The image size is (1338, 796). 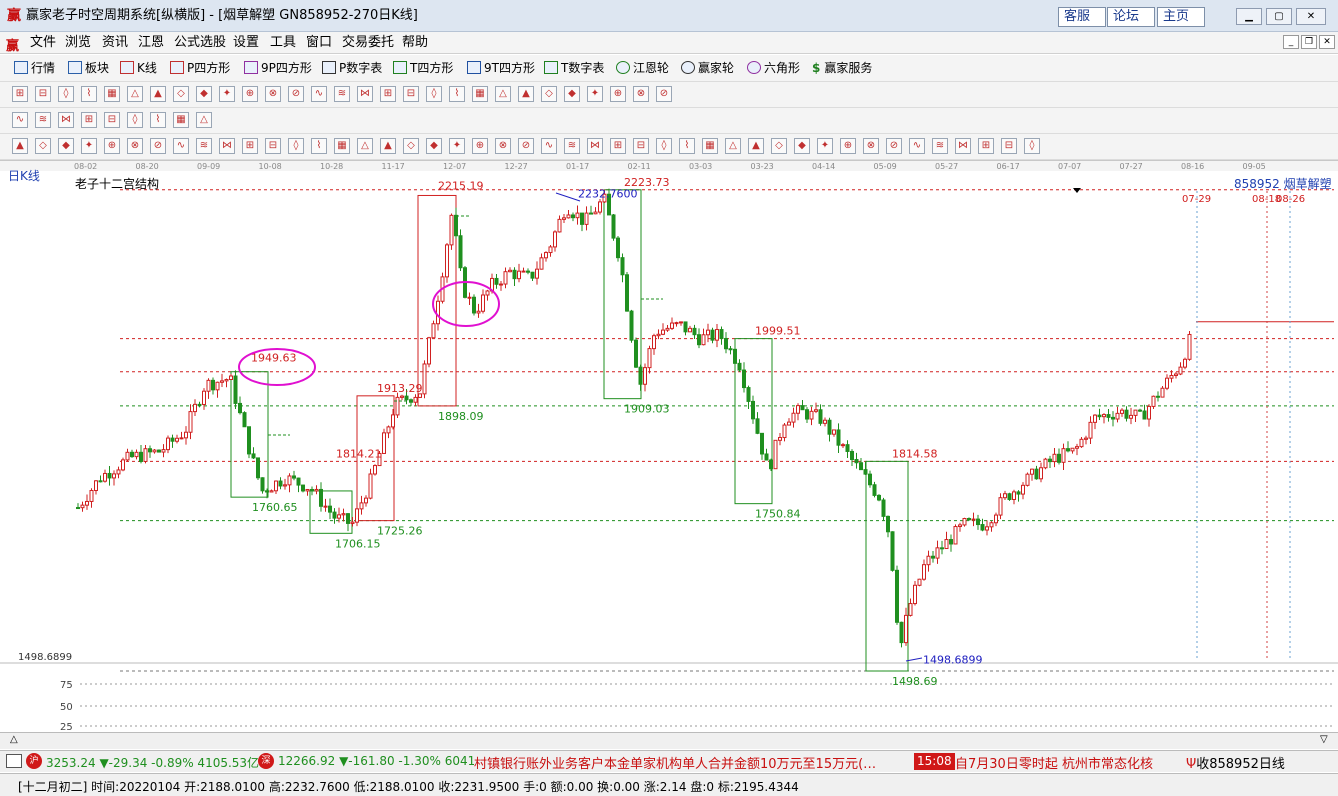 What do you see at coordinates (1309, 42) in the screenshot?
I see `mdi-restore-icon: ❐` at bounding box center [1309, 42].